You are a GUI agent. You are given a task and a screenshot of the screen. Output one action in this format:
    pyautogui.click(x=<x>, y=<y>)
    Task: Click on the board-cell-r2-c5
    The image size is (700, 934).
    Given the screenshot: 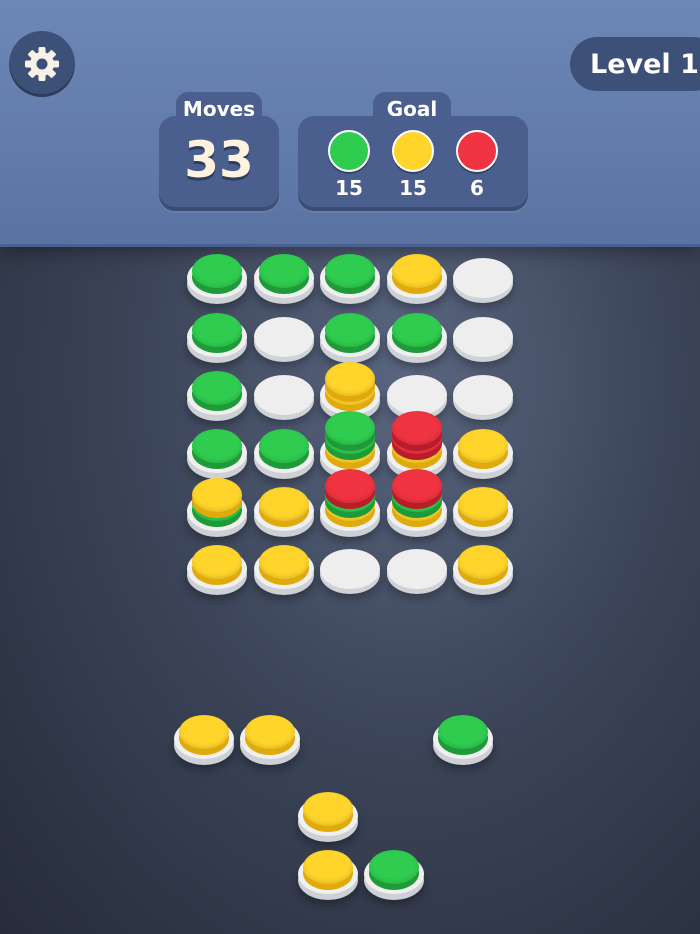 What is the action you would take?
    pyautogui.click(x=483, y=333)
    